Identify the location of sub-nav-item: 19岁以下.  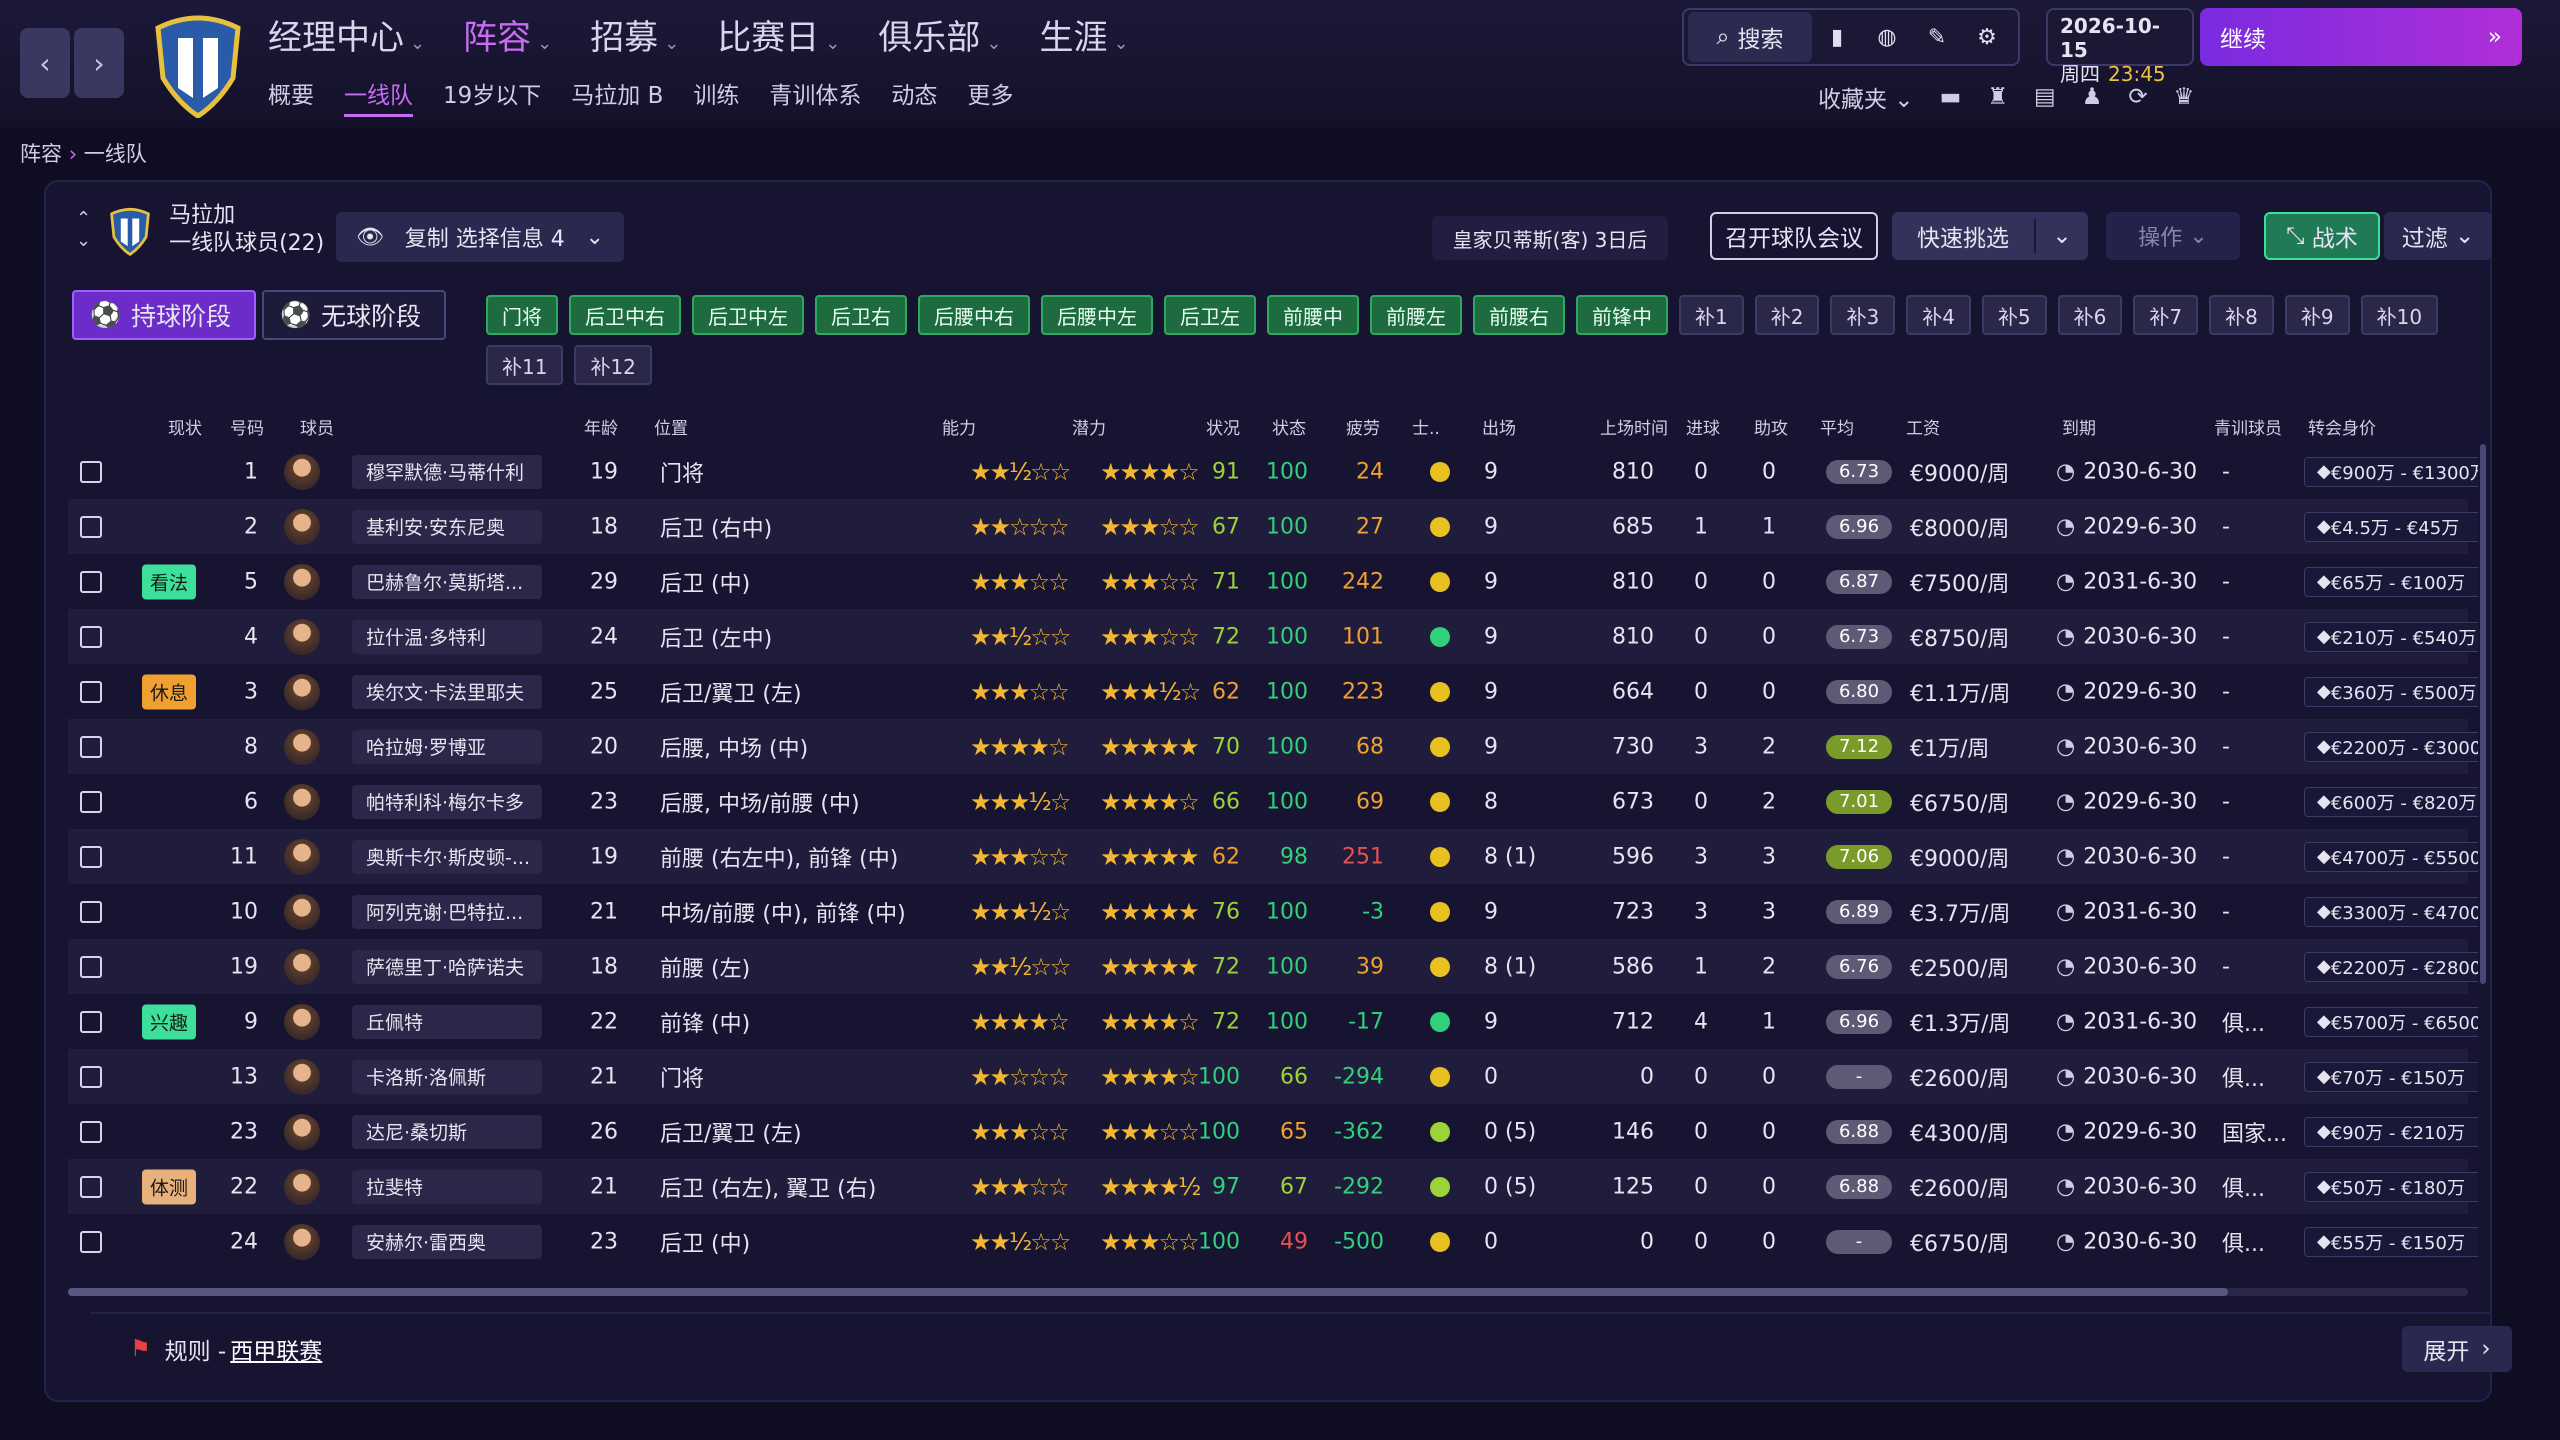
(492, 96).